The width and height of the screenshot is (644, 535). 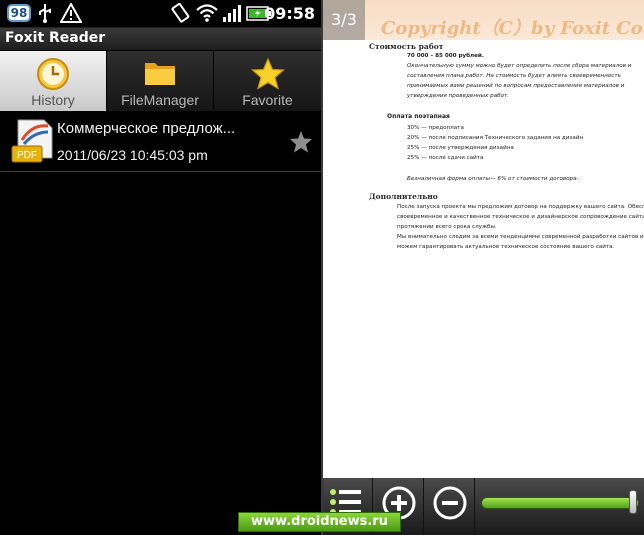 What do you see at coordinates (445, 56) in the screenshot?
I see `price-line: 70 000 – 85 000 рублей.` at bounding box center [445, 56].